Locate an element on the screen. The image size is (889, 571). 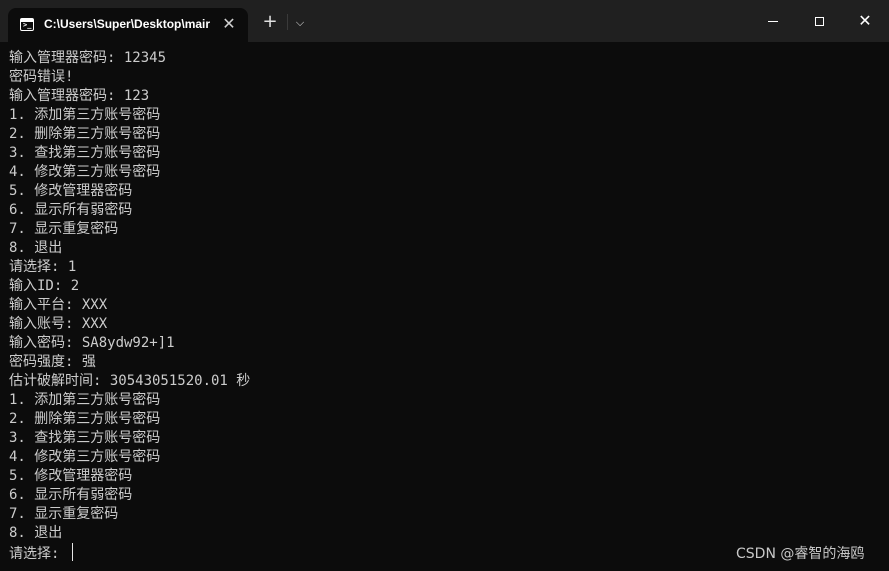
console-line: 输入ID: 2 is located at coordinates (44, 286).